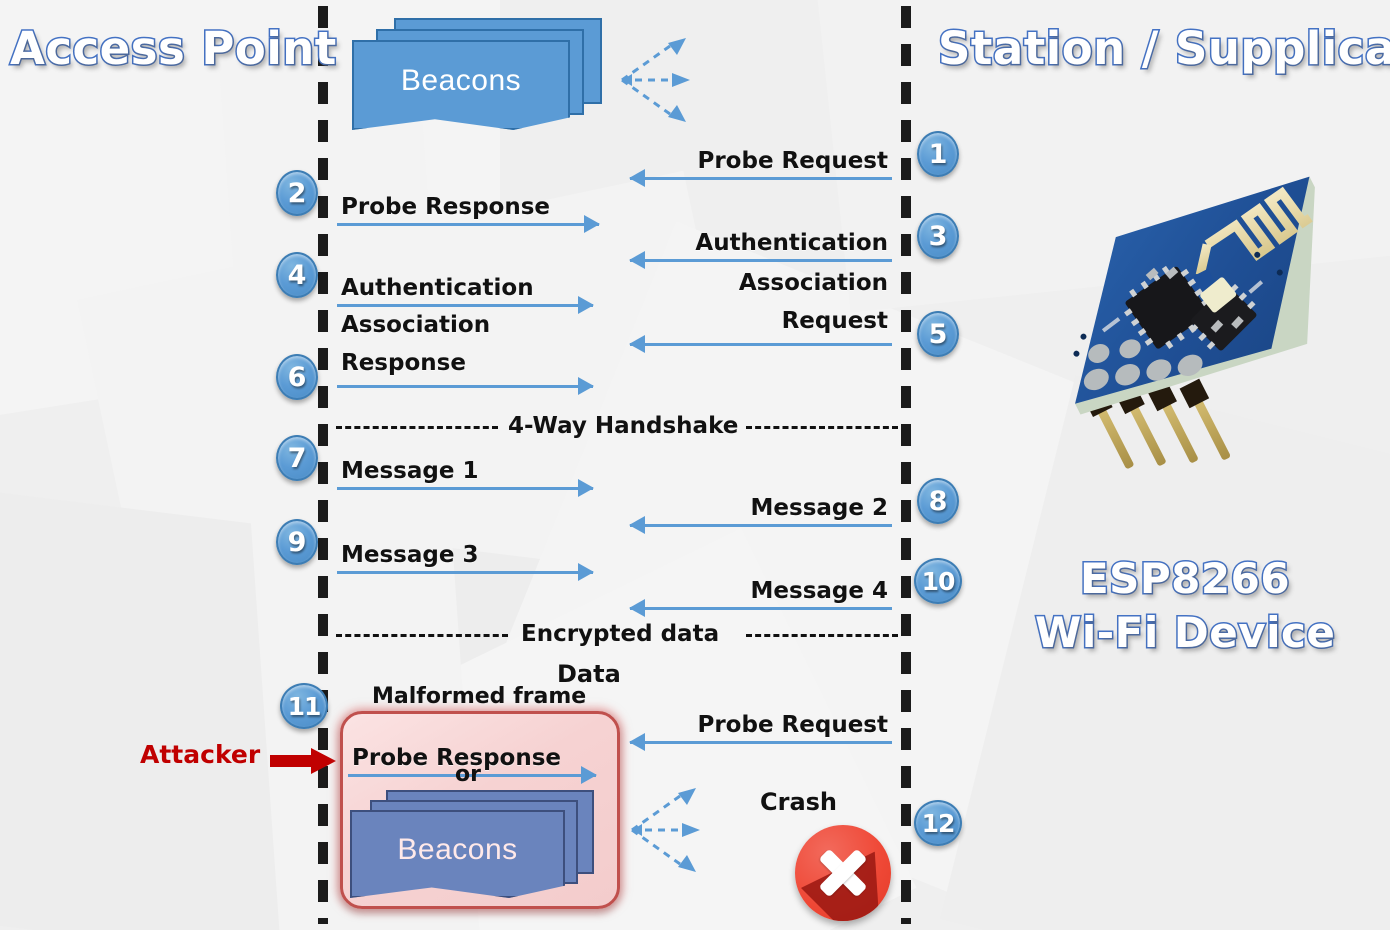 The width and height of the screenshot is (1390, 930). What do you see at coordinates (819, 508) in the screenshot?
I see `message-label-8: Message 2` at bounding box center [819, 508].